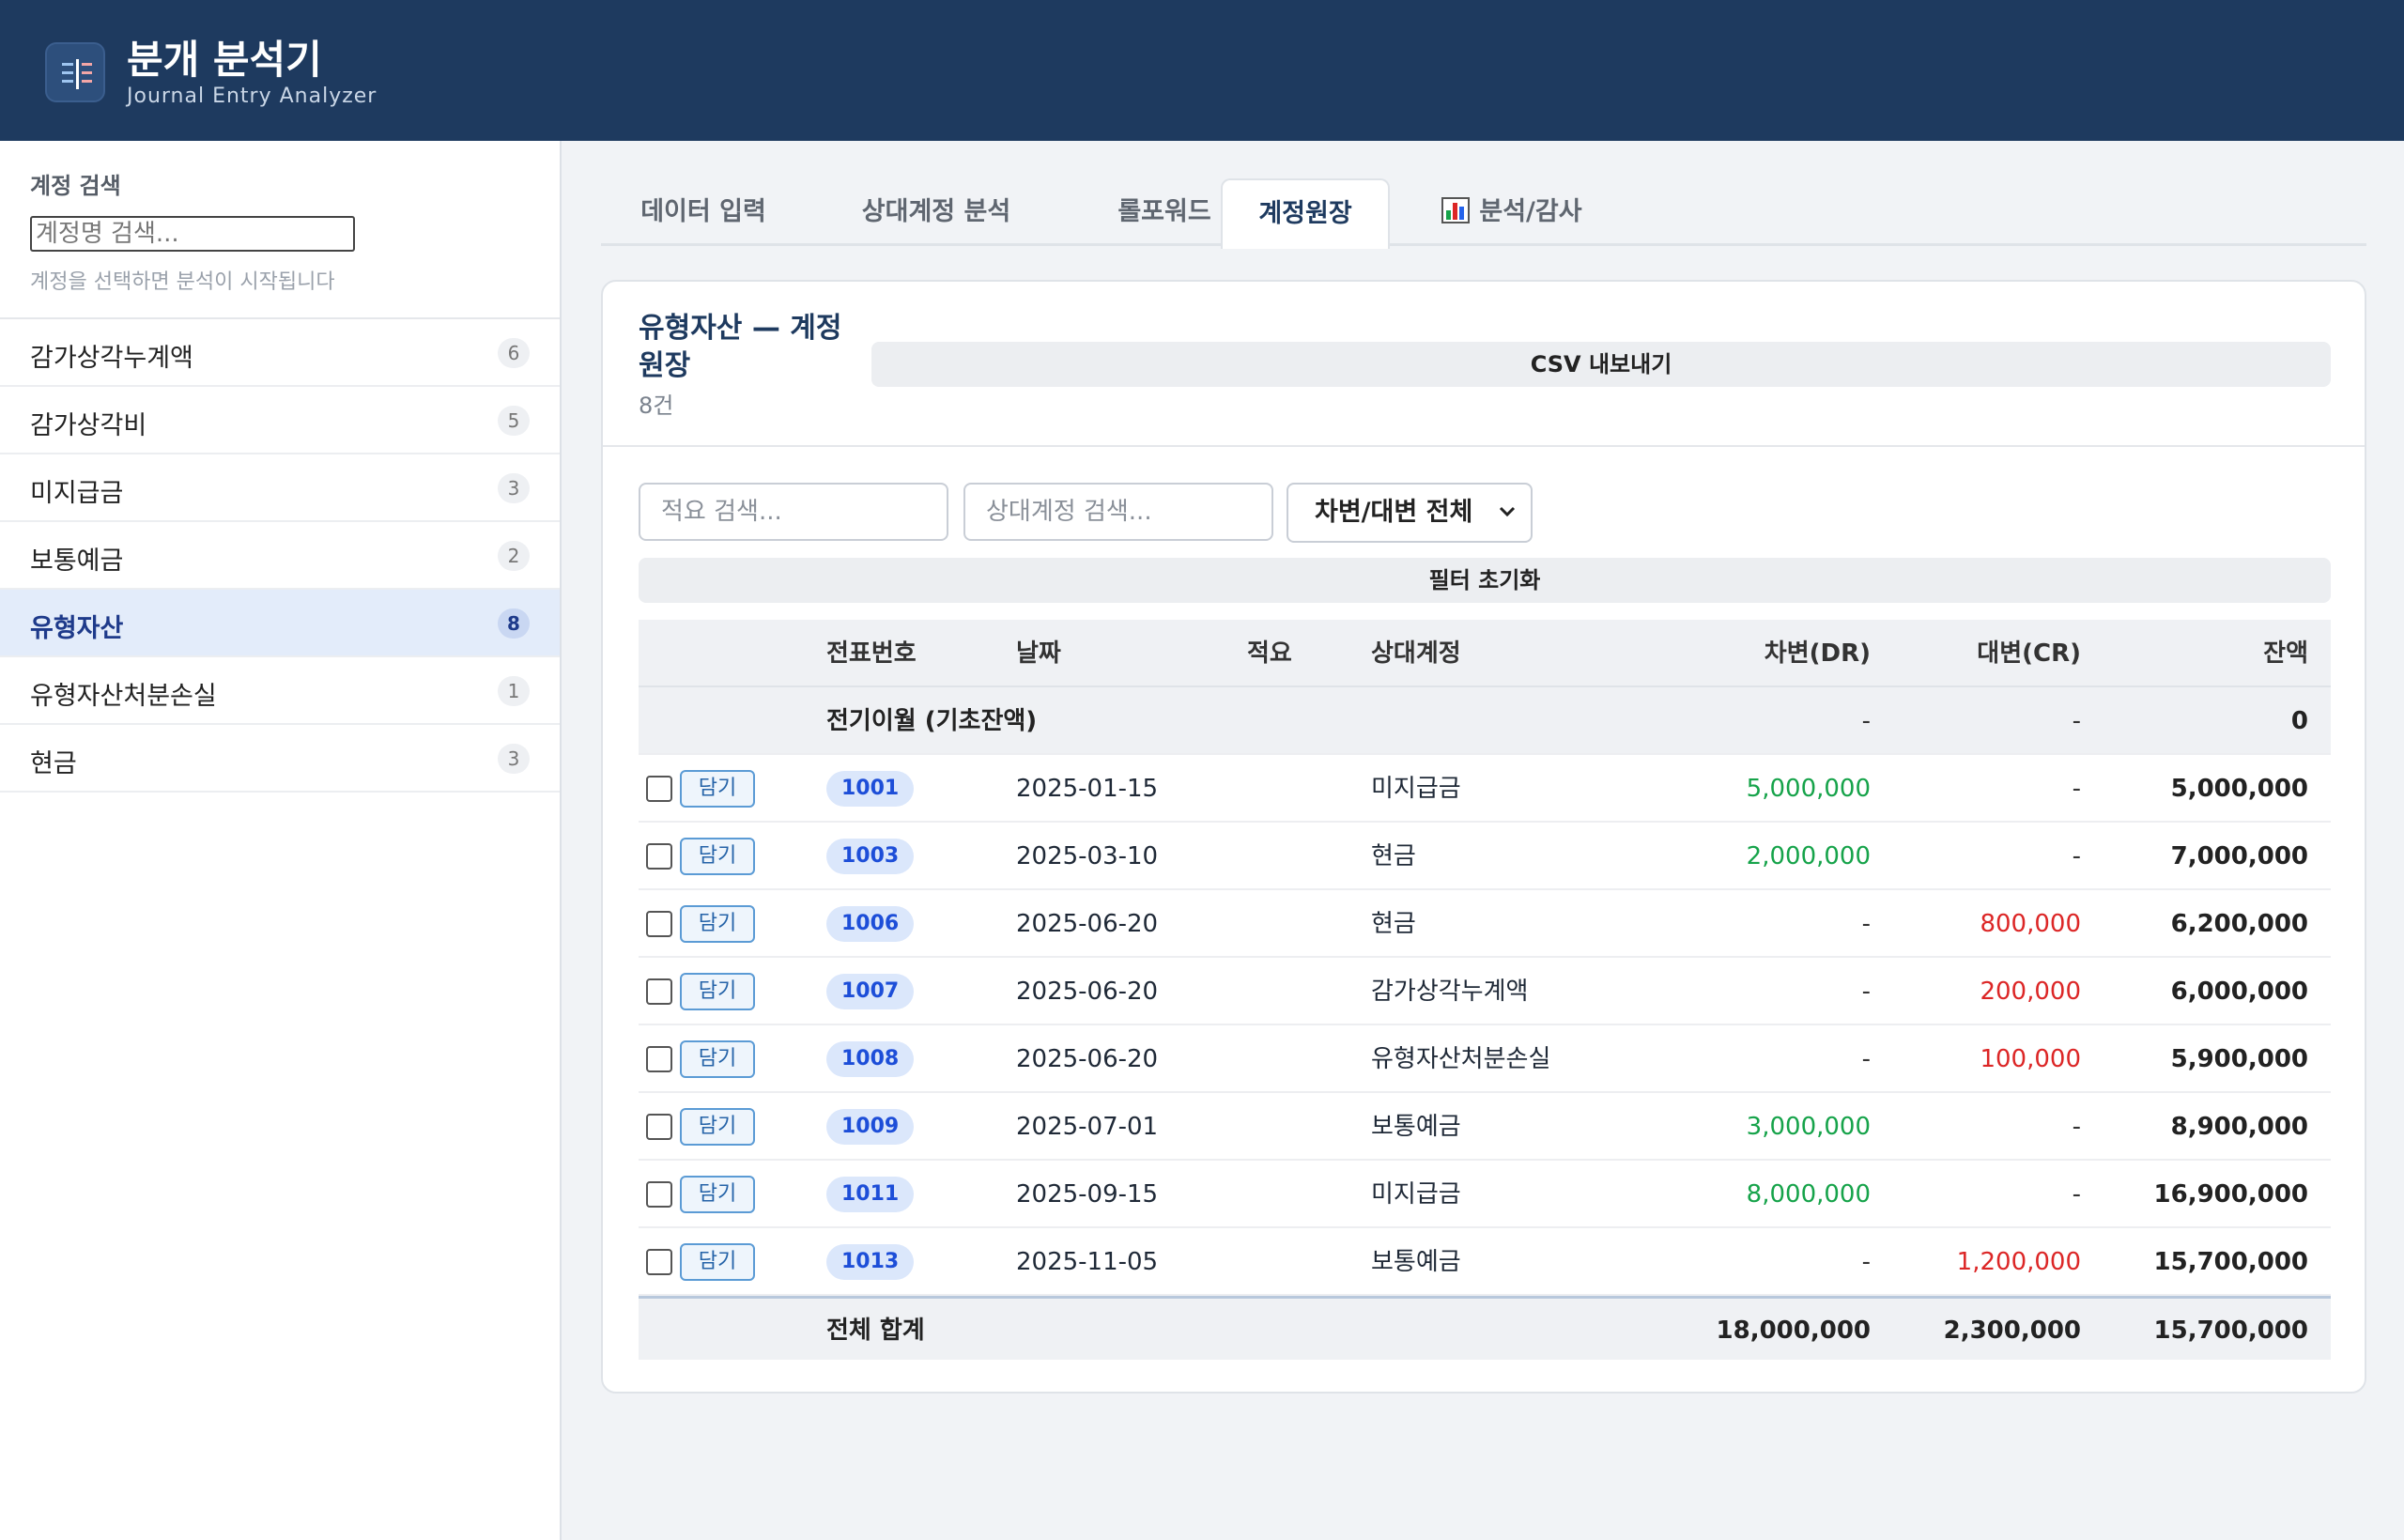  What do you see at coordinates (870, 991) in the screenshot?
I see `voucher-badge: 1007` at bounding box center [870, 991].